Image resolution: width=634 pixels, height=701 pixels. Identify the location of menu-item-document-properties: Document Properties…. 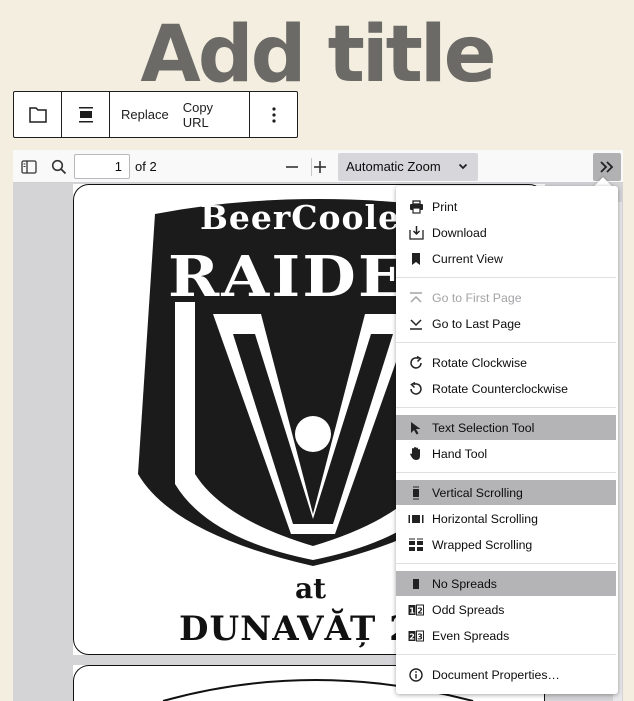
(506, 674).